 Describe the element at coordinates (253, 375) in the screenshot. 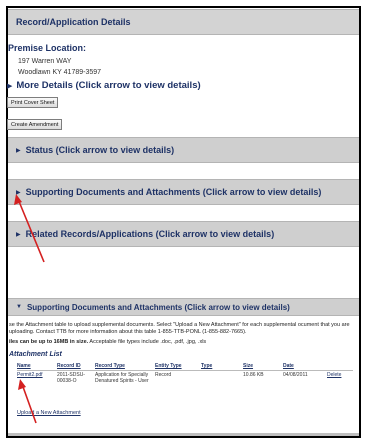

I see `size-cell: 10.86 KB` at that location.